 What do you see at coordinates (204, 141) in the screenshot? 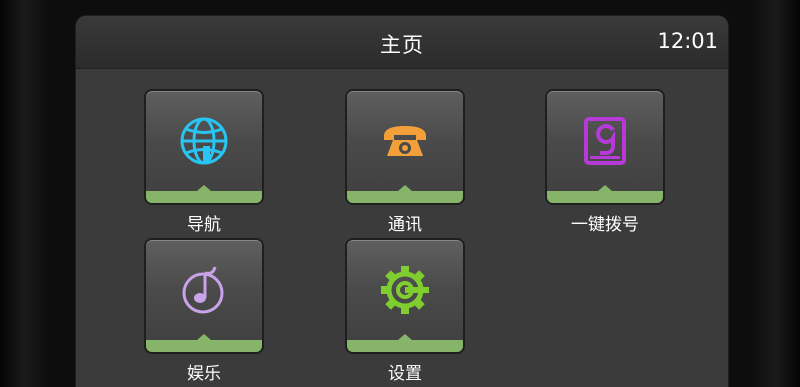
I see `globe-navigation-icon` at bounding box center [204, 141].